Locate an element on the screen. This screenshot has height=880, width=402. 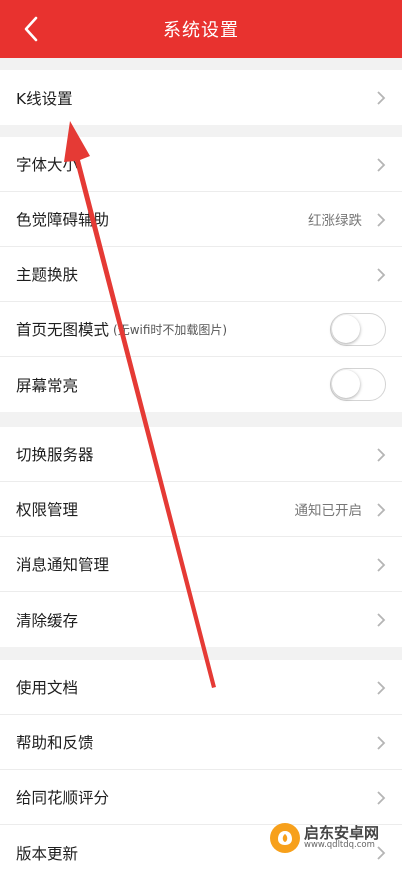
no-image-mode-toggle is located at coordinates (358, 329).